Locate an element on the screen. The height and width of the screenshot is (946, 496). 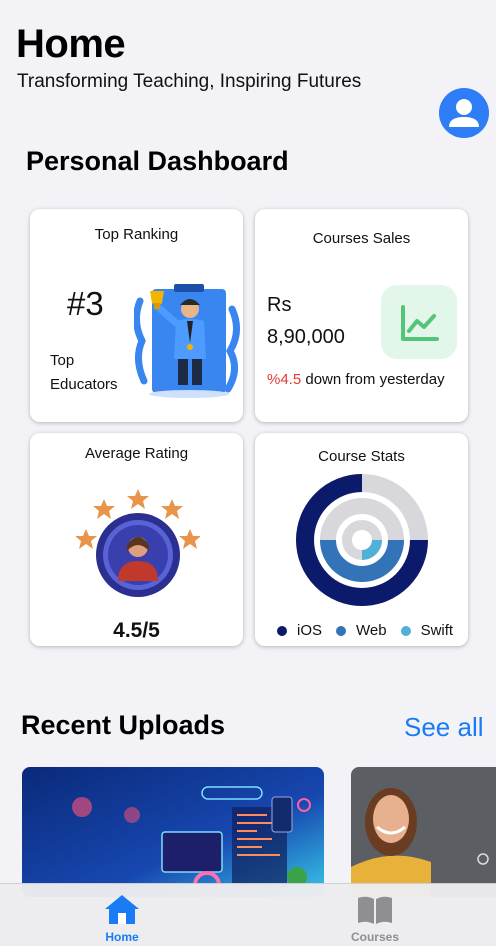
tab-courses: Courses is located at coordinates (375, 915).